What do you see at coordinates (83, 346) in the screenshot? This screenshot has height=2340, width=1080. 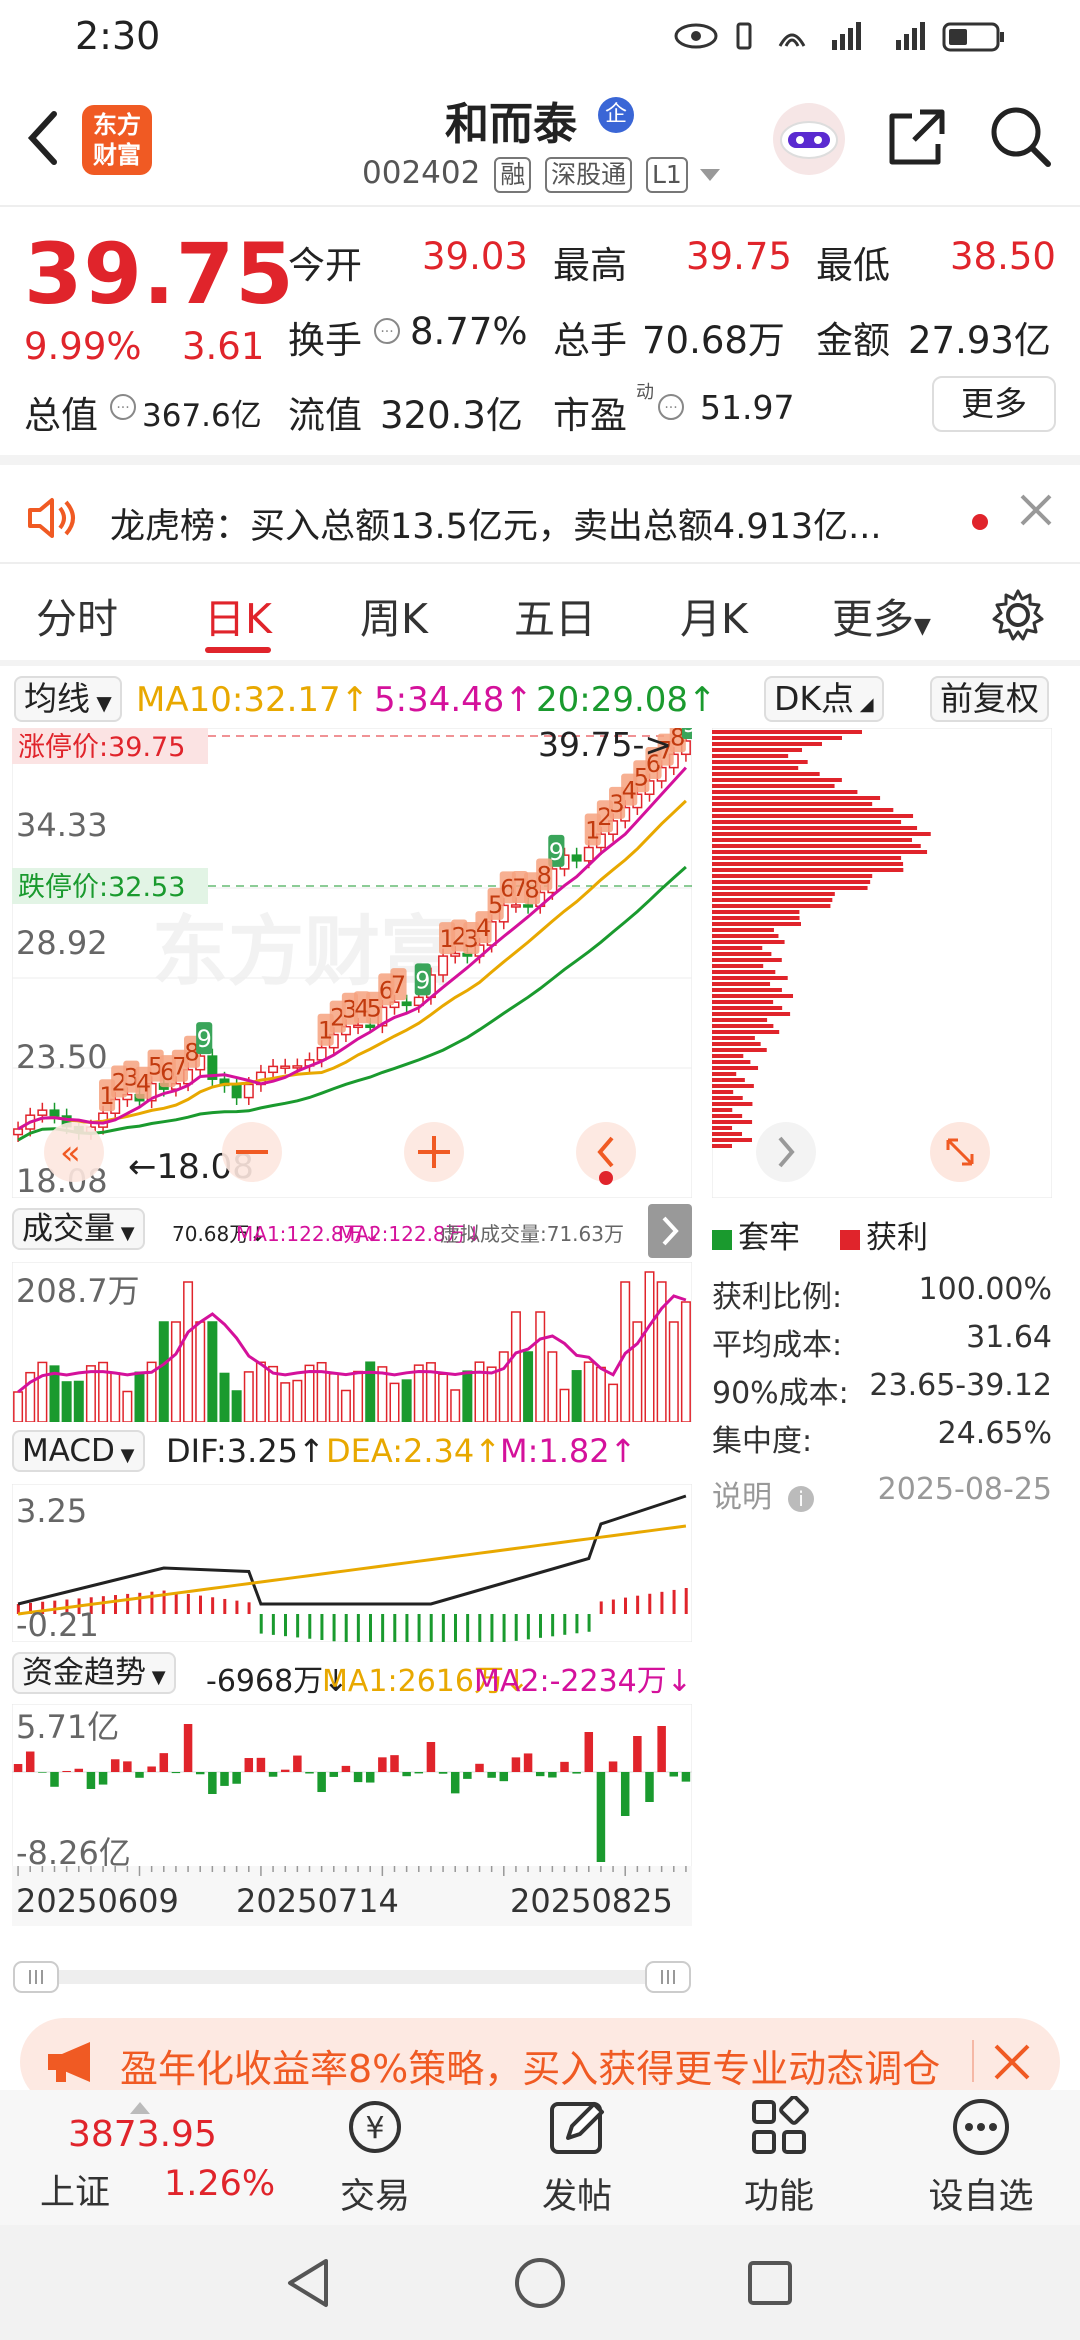 I see `change-percent: 9.99%` at bounding box center [83, 346].